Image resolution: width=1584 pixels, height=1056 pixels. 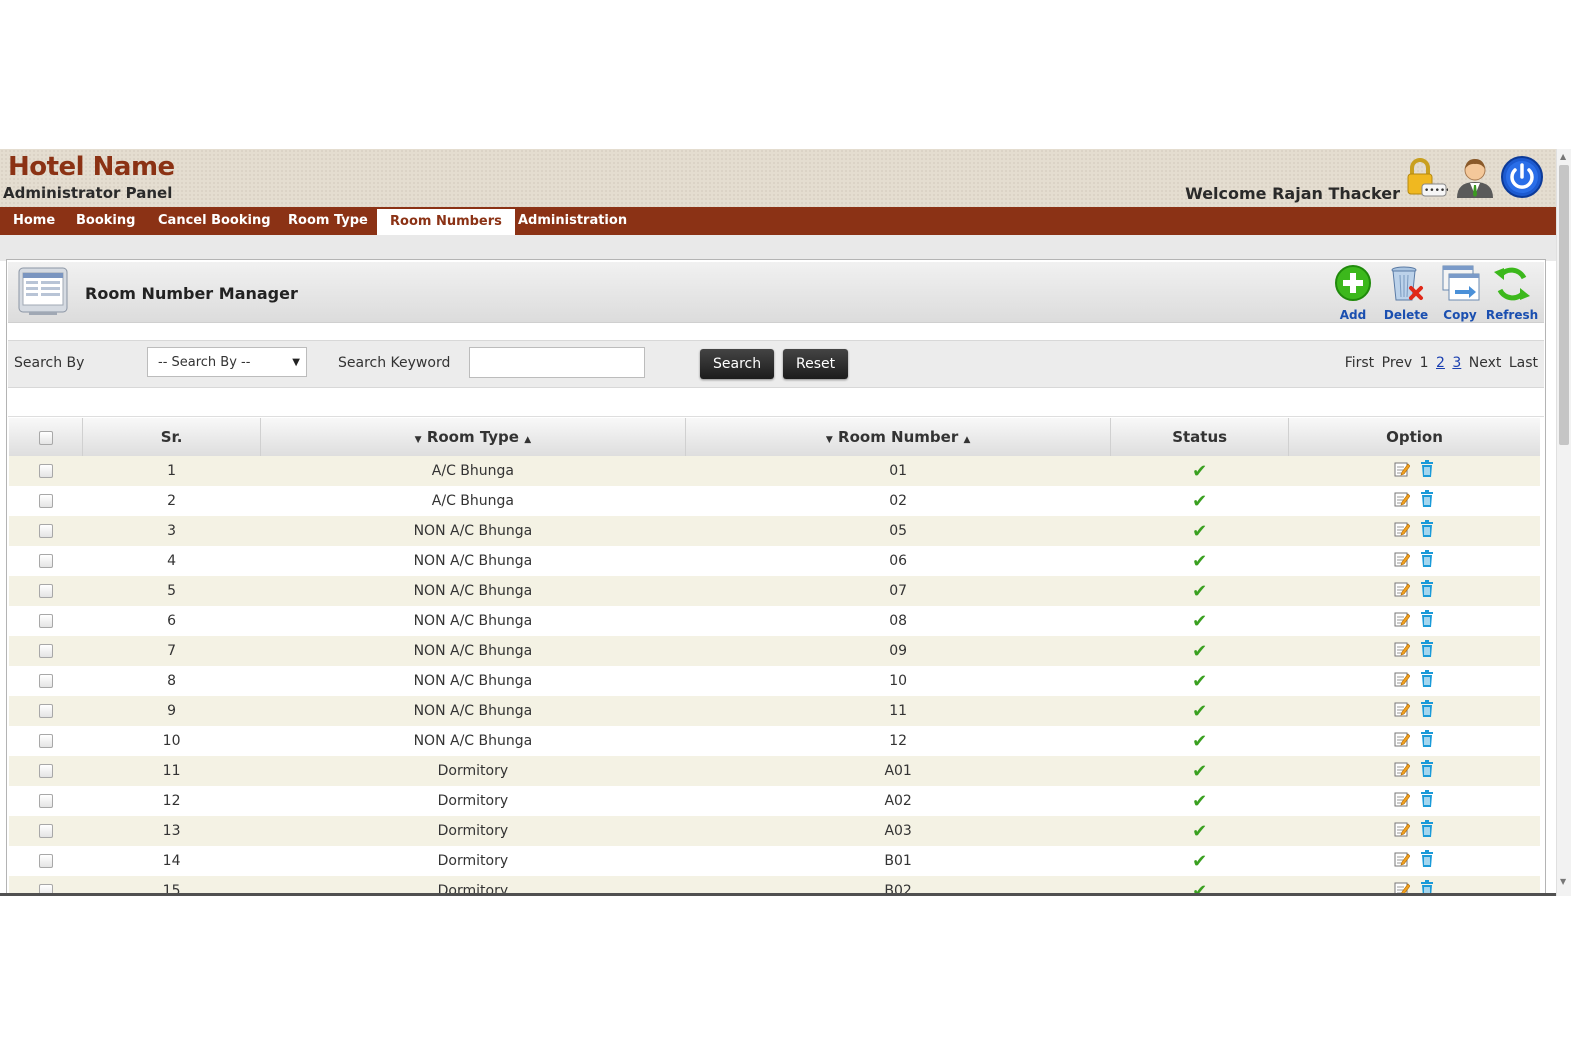 I want to click on refresh-button: Refresh, so click(x=1512, y=294).